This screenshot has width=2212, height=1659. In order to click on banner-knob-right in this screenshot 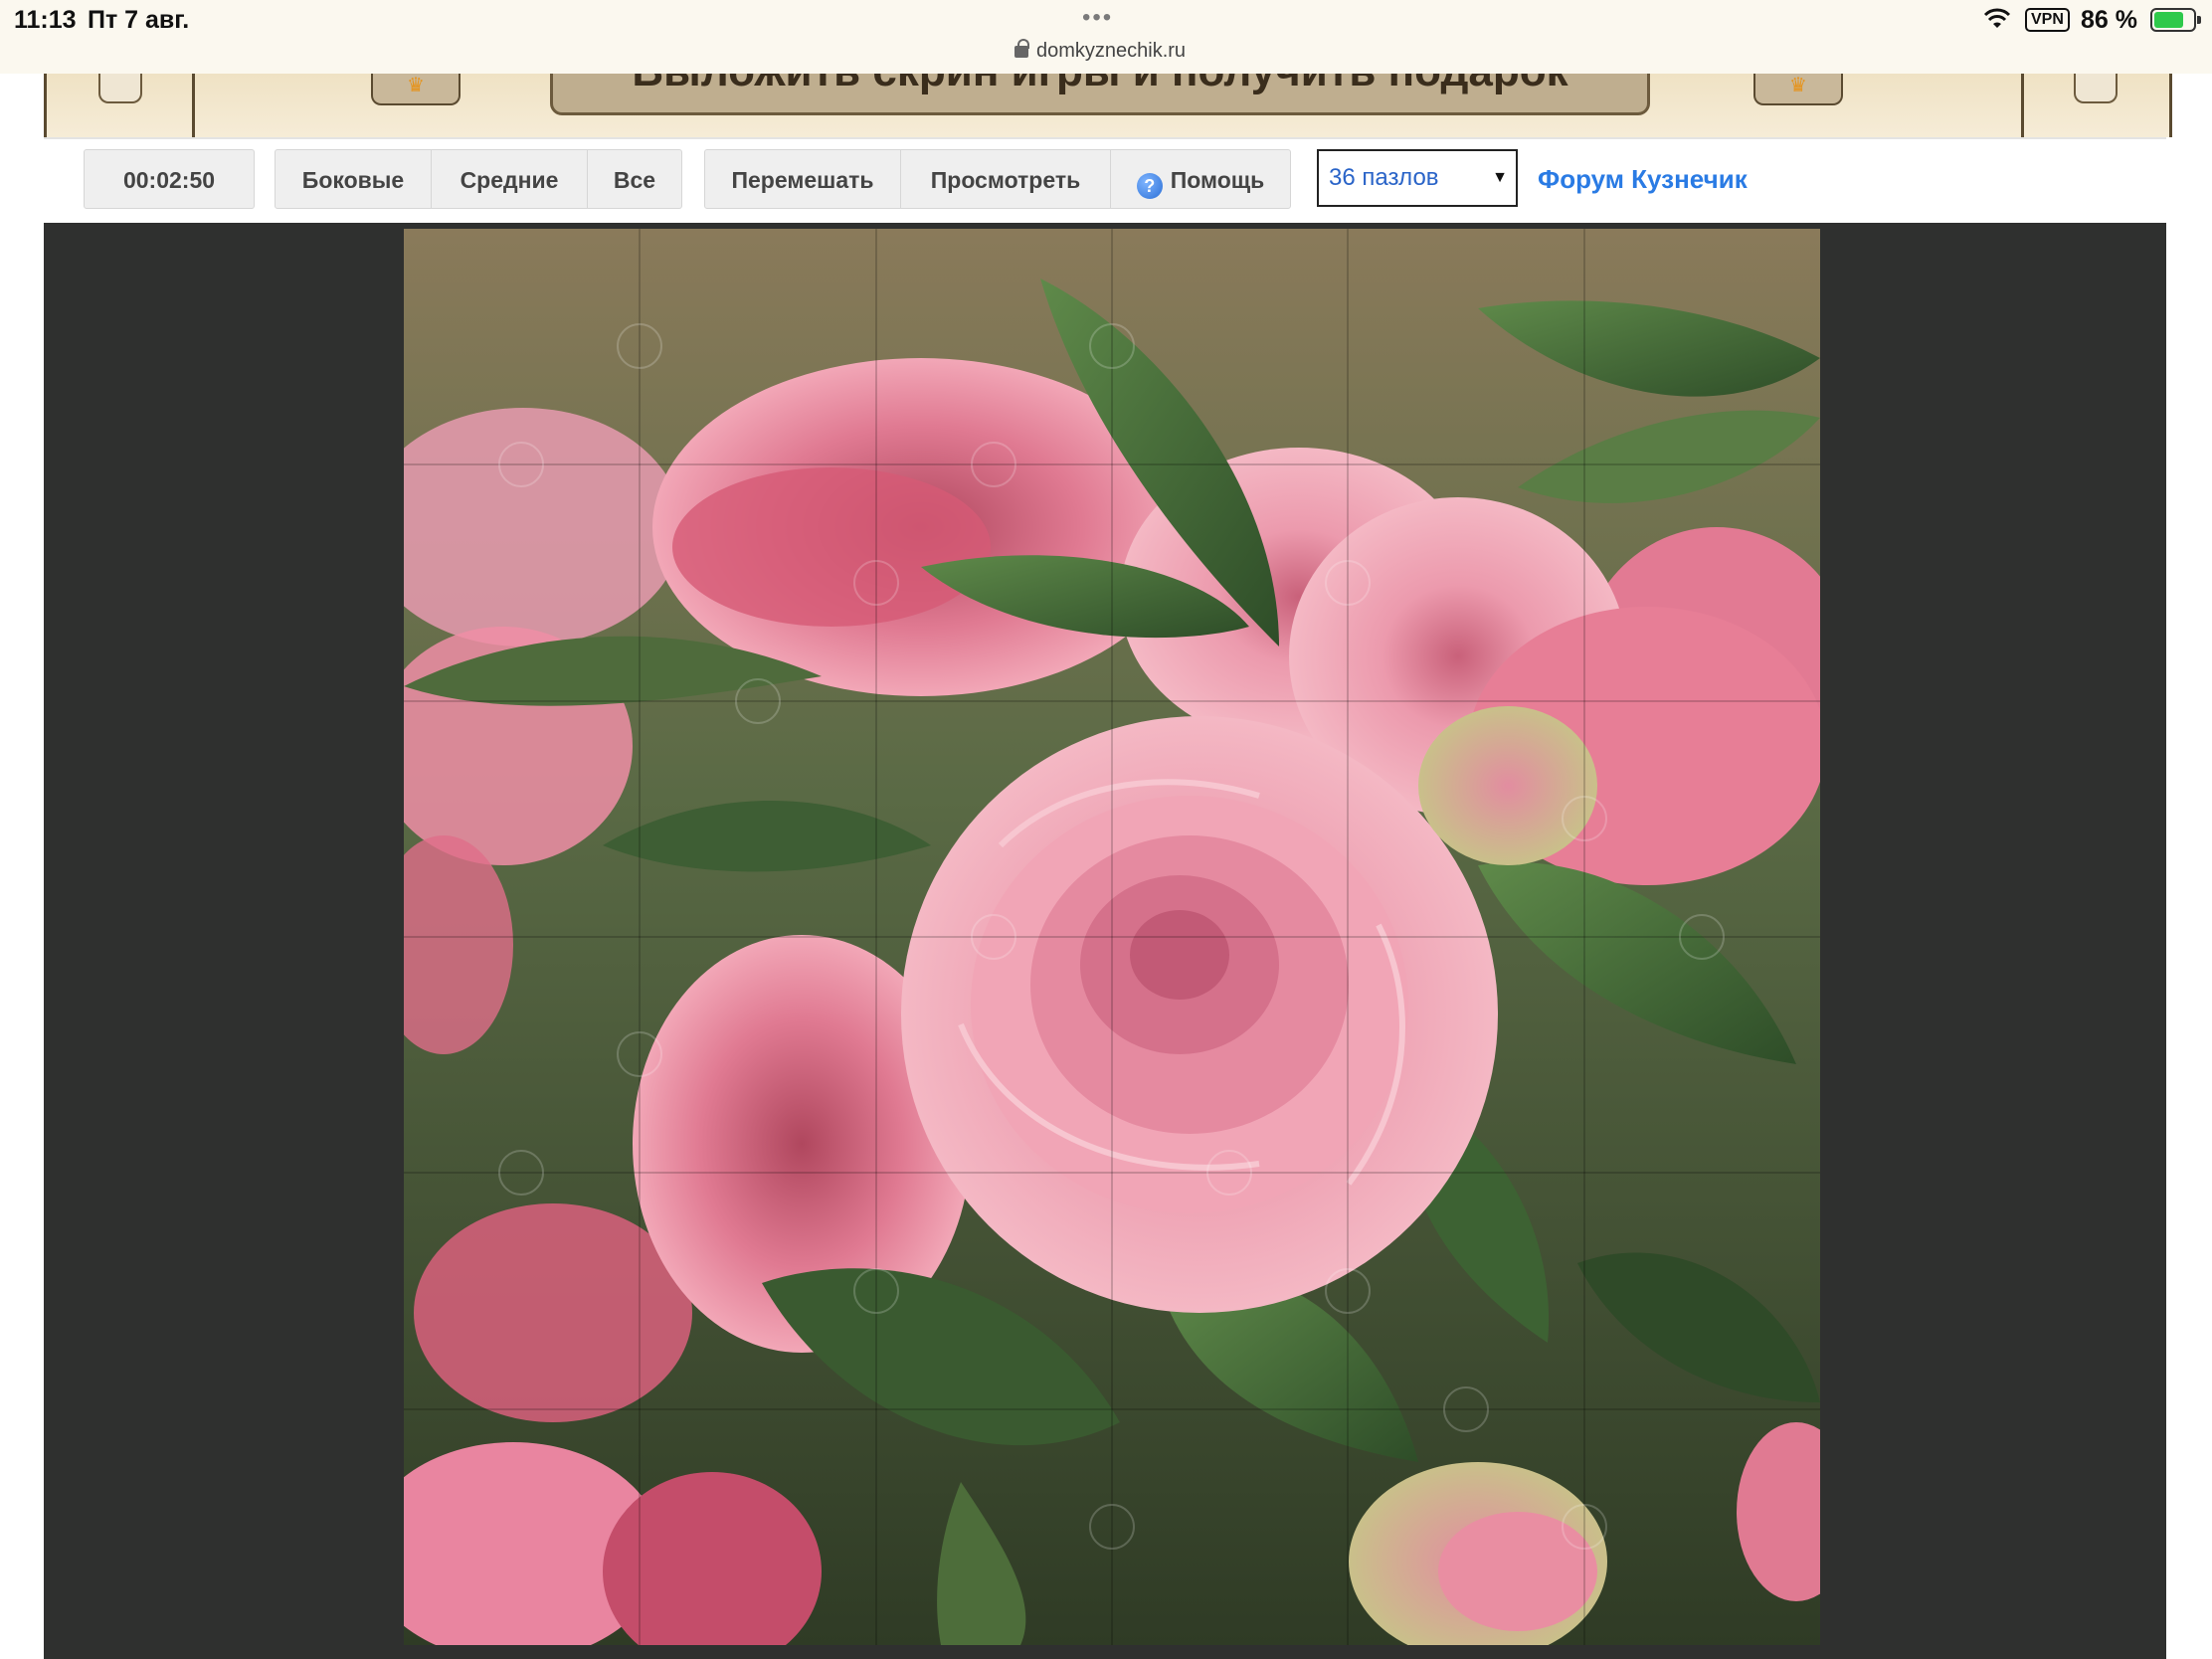, I will do `click(2096, 88)`.